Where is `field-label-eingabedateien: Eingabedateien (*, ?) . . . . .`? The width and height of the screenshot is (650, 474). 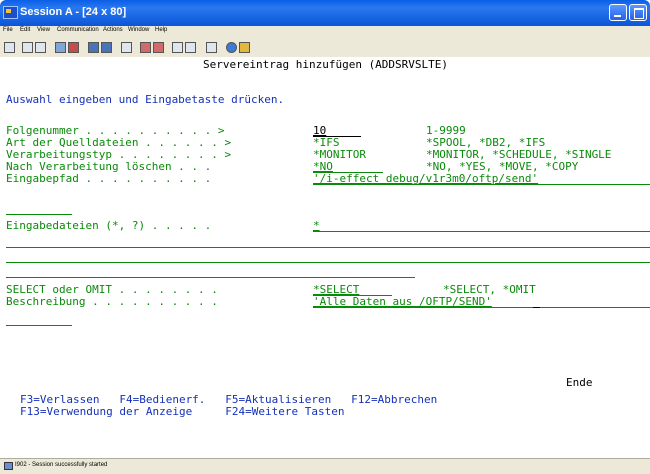 field-label-eingabedateien: Eingabedateien (*, ?) . . . . . is located at coordinates (109, 225).